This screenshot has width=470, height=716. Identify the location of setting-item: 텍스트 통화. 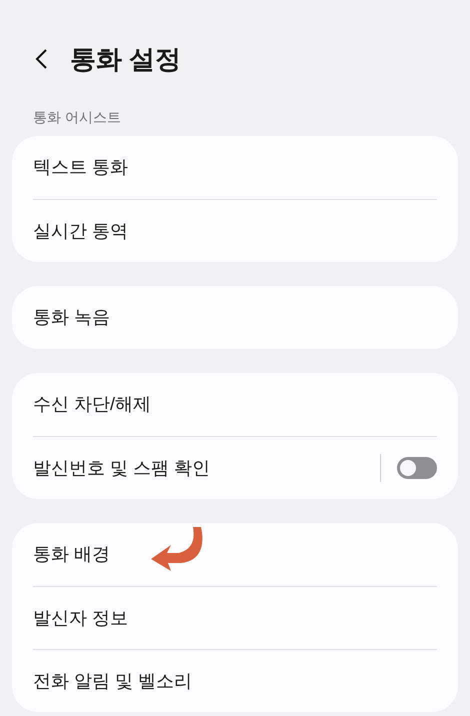
(80, 167).